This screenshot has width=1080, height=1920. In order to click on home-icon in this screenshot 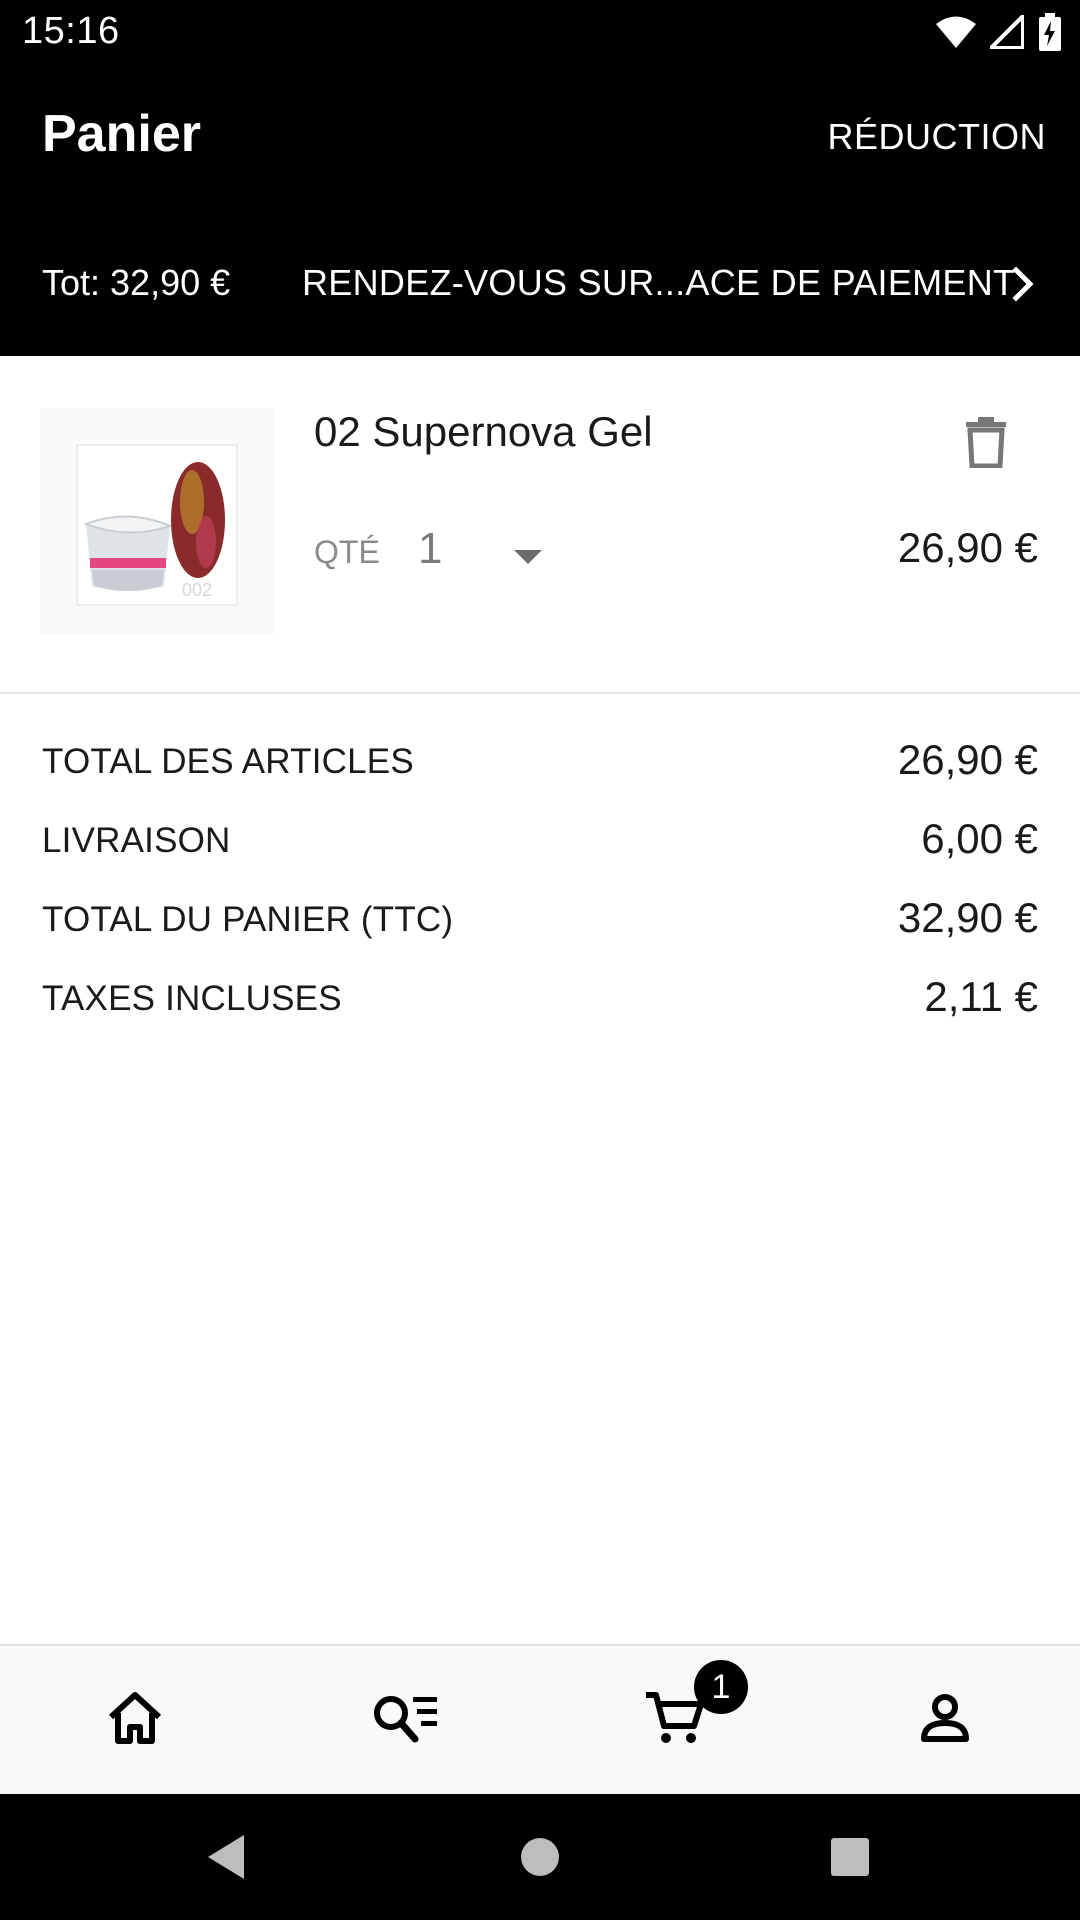, I will do `click(135, 1720)`.